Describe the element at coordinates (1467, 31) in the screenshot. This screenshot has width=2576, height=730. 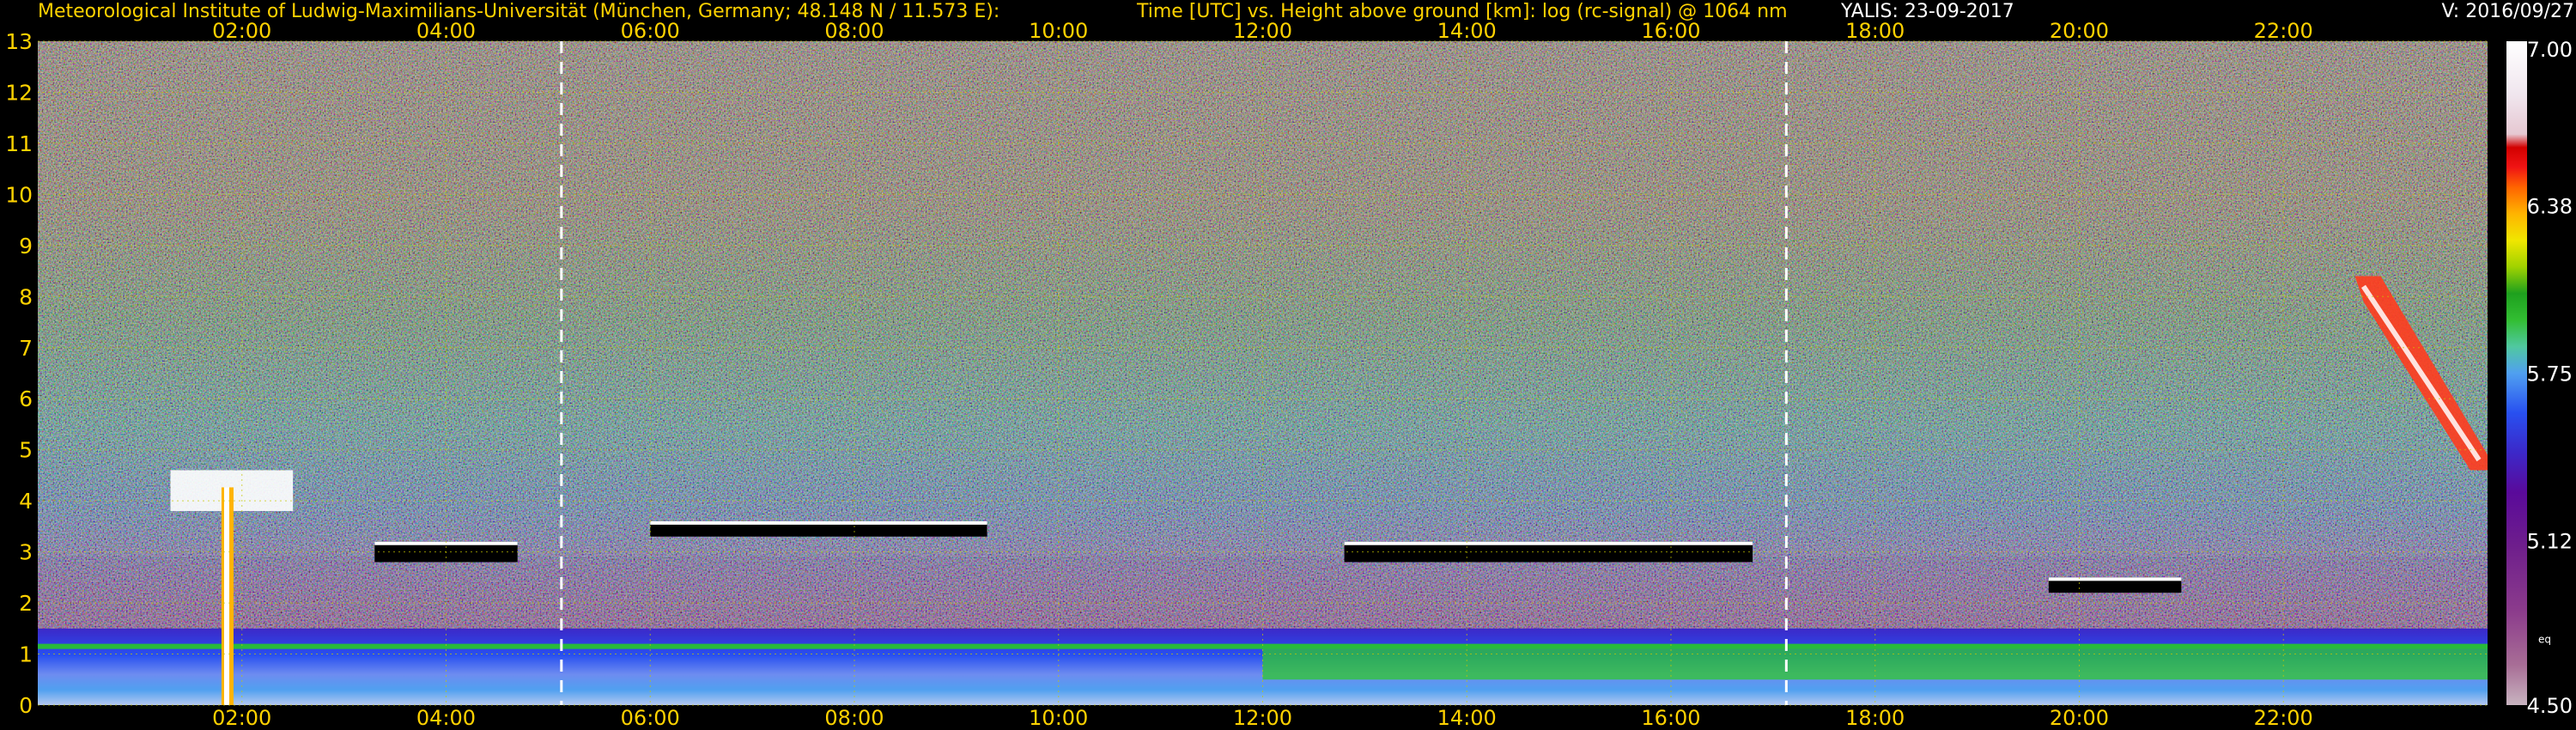
I see `x-tick-label-top: 14:00` at that location.